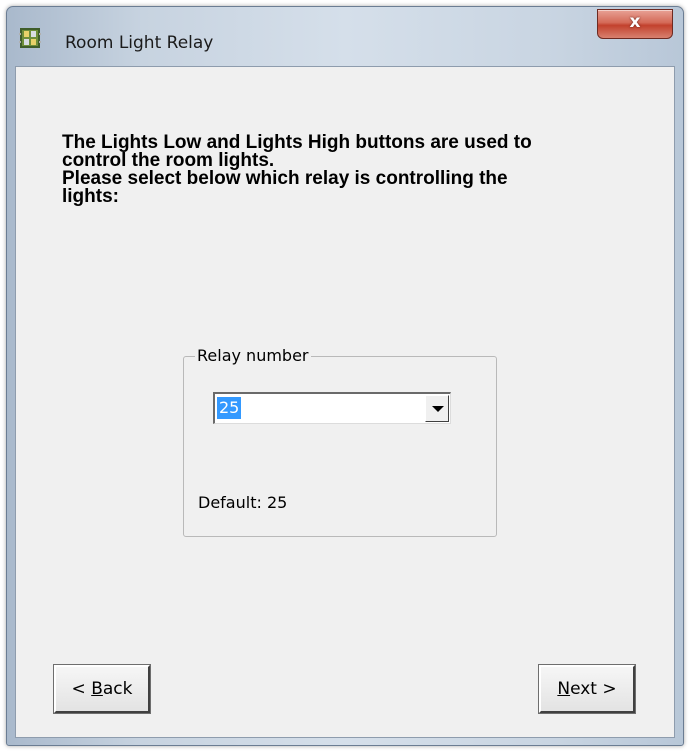 The image size is (691, 756). What do you see at coordinates (243, 502) in the screenshot?
I see `default-value-label: Default: 25` at bounding box center [243, 502].